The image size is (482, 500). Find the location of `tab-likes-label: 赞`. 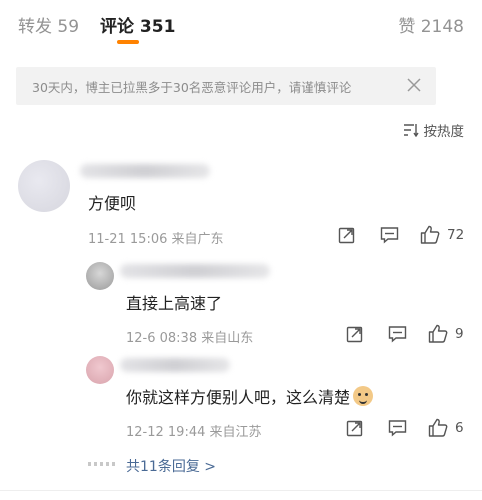

tab-likes-label: 赞 is located at coordinates (407, 27).